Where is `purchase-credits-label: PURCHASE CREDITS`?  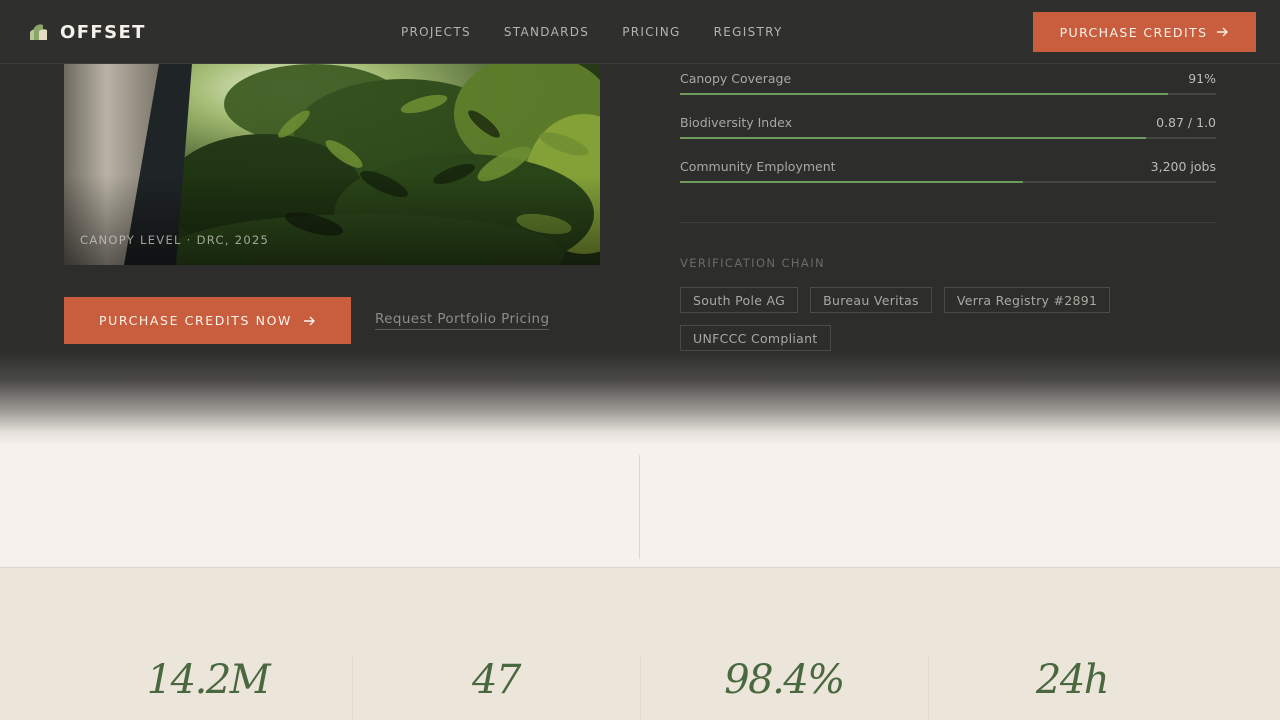 purchase-credits-label: PURCHASE CREDITS is located at coordinates (1133, 32).